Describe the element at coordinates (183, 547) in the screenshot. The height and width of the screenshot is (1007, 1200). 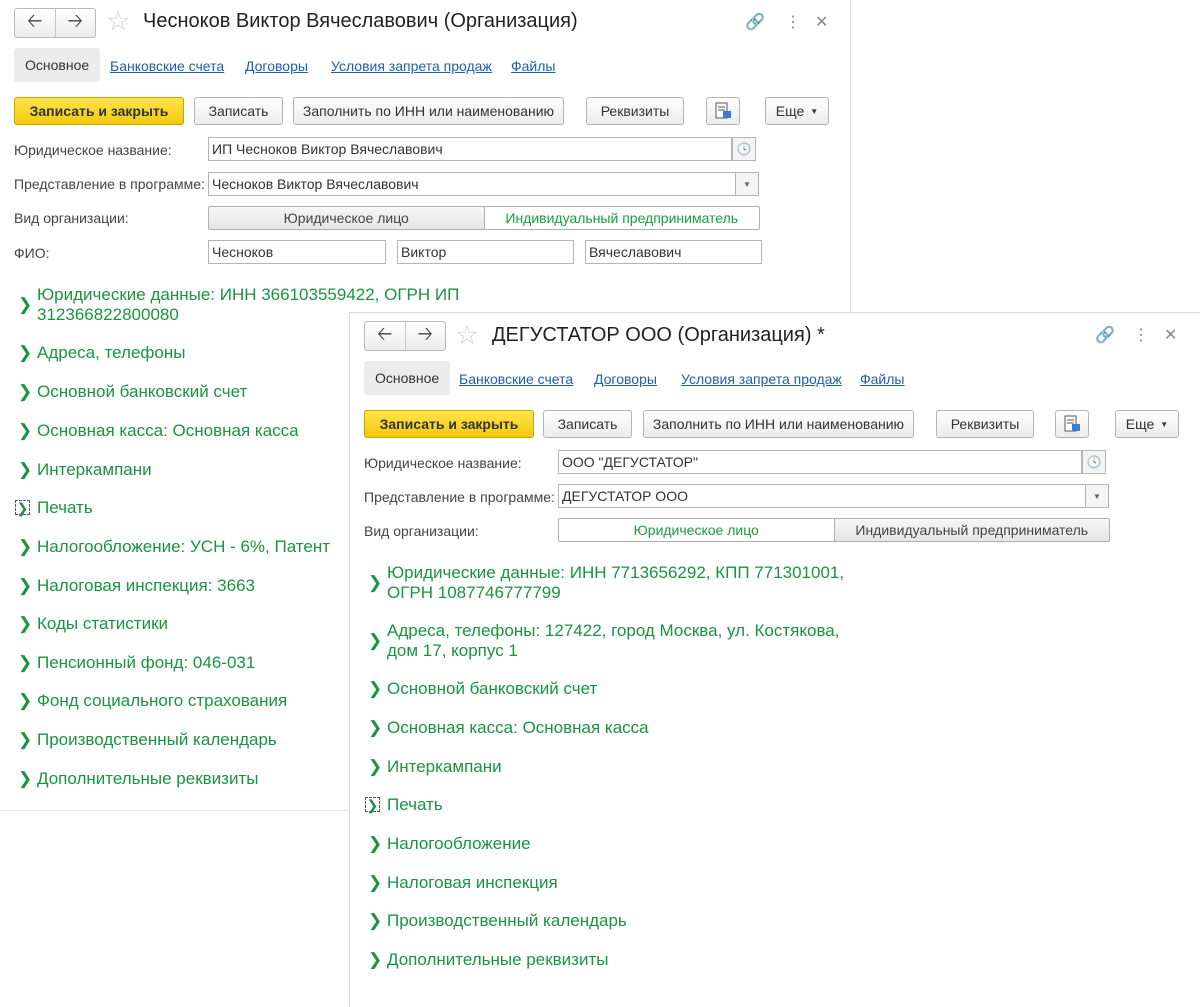
I see `group-taxation: Налогообложение: УСН - 6%, Патент` at that location.